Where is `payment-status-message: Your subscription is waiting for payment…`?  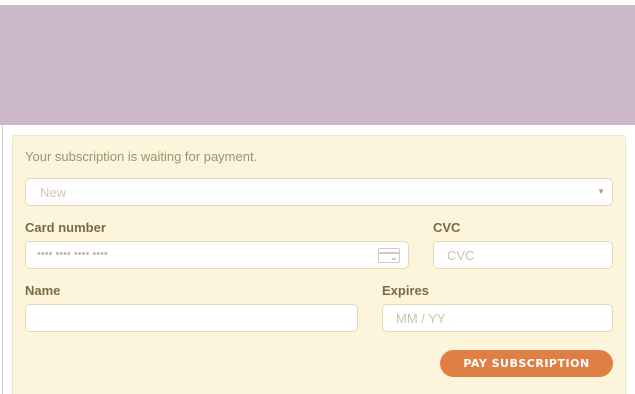 payment-status-message: Your subscription is waiting for payment… is located at coordinates (141, 156).